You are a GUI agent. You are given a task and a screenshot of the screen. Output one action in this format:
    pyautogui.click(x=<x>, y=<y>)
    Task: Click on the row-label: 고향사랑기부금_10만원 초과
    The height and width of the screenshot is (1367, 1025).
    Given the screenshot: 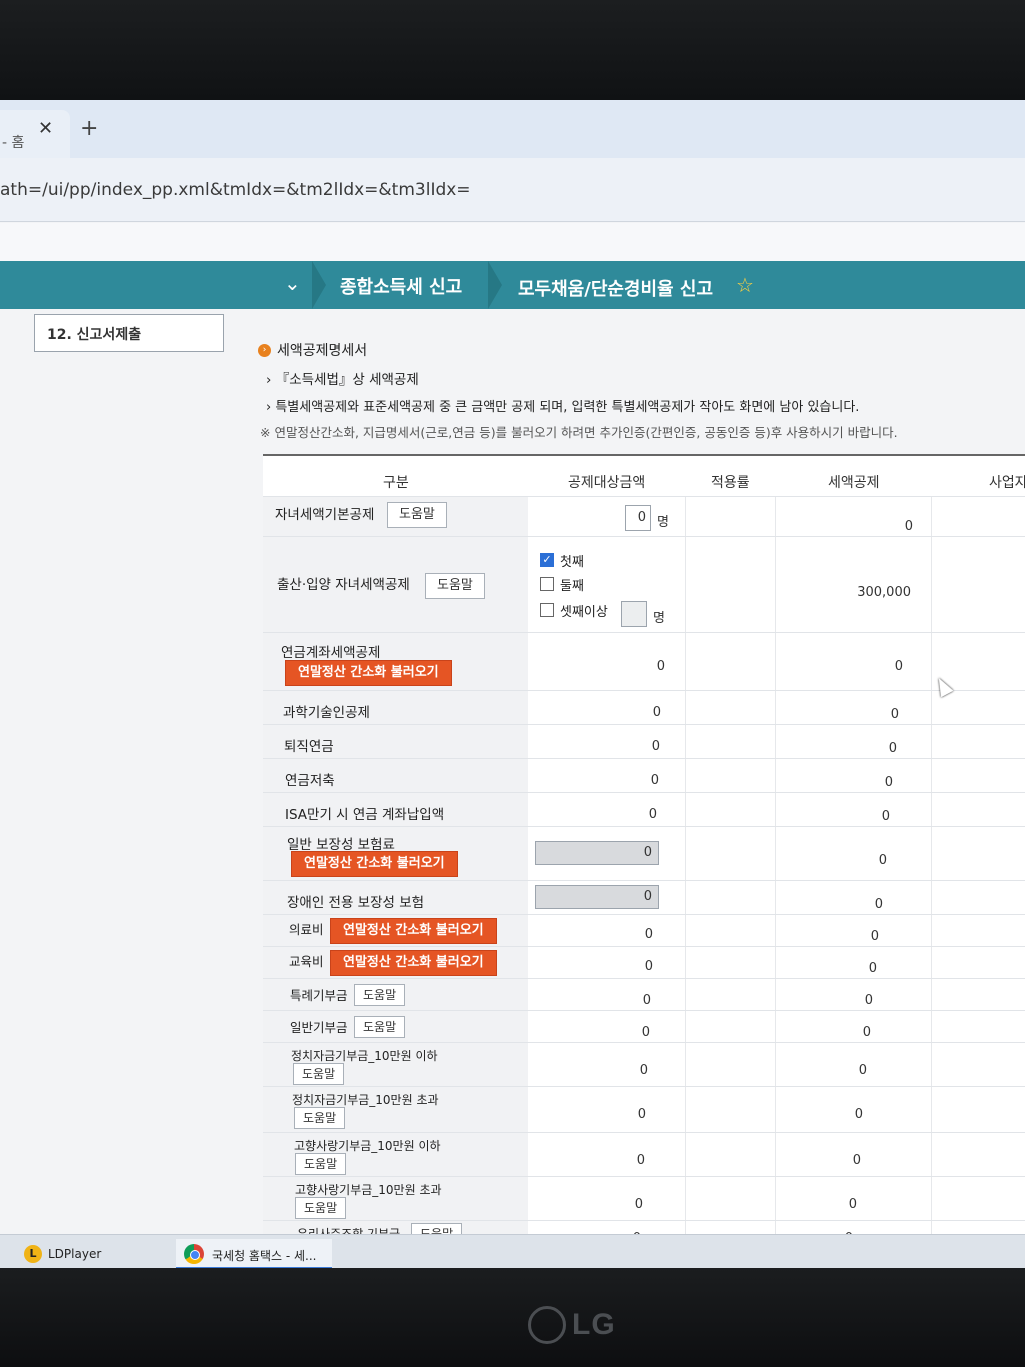 What is the action you would take?
    pyautogui.click(x=368, y=1190)
    